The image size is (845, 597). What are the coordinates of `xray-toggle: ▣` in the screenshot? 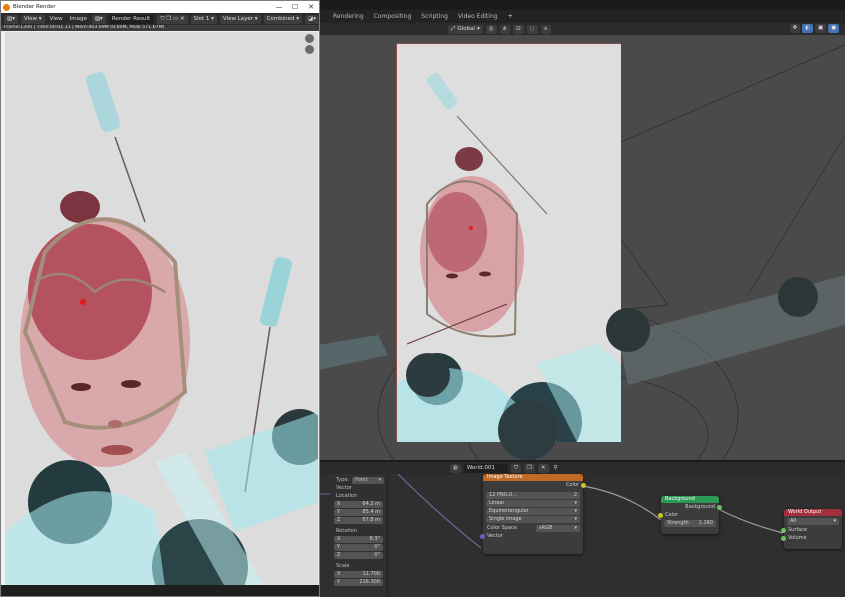 It's located at (820, 28).